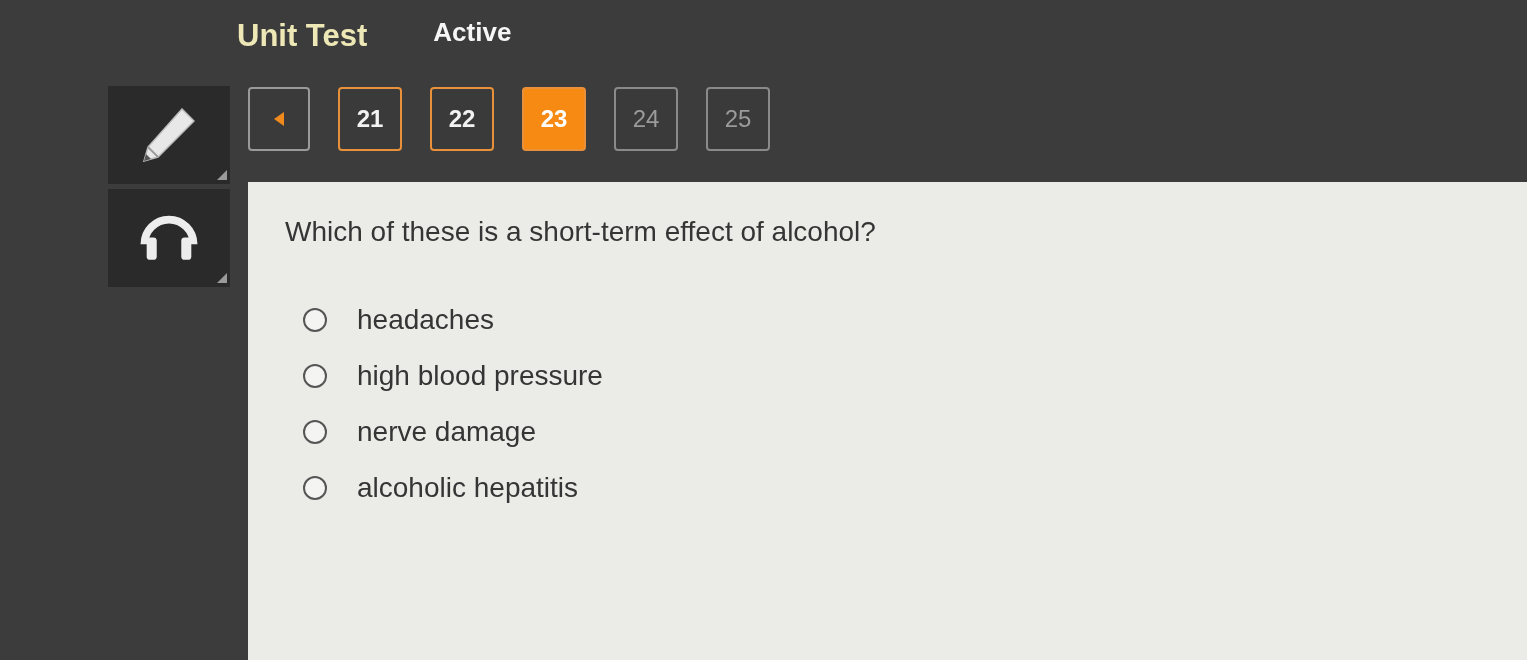 This screenshot has height=660, width=1527. Describe the element at coordinates (302, 36) in the screenshot. I see `test-title: Unit Test` at that location.